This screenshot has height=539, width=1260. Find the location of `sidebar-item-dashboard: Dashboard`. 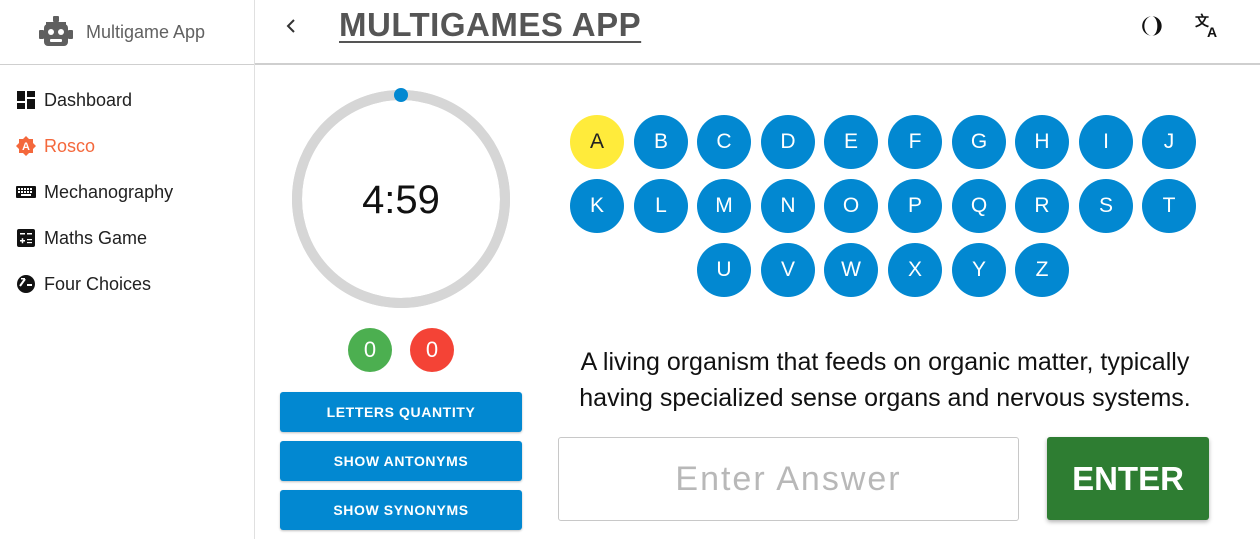

sidebar-item-dashboard: Dashboard is located at coordinates (127, 100).